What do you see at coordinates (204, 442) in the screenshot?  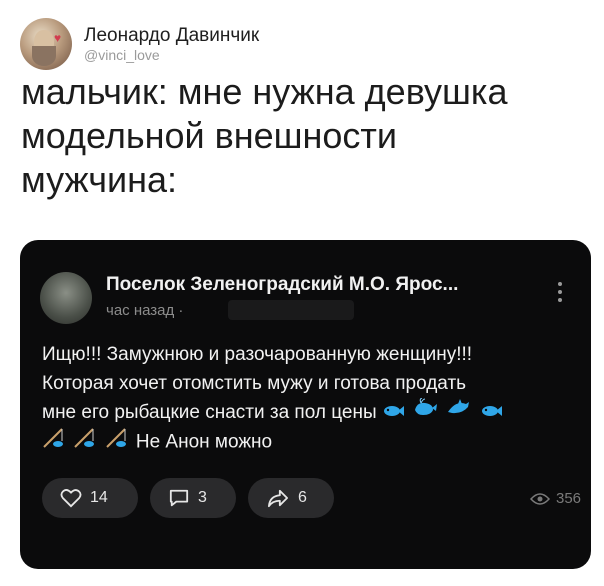 I see `post-body-line: Не Анон можно` at bounding box center [204, 442].